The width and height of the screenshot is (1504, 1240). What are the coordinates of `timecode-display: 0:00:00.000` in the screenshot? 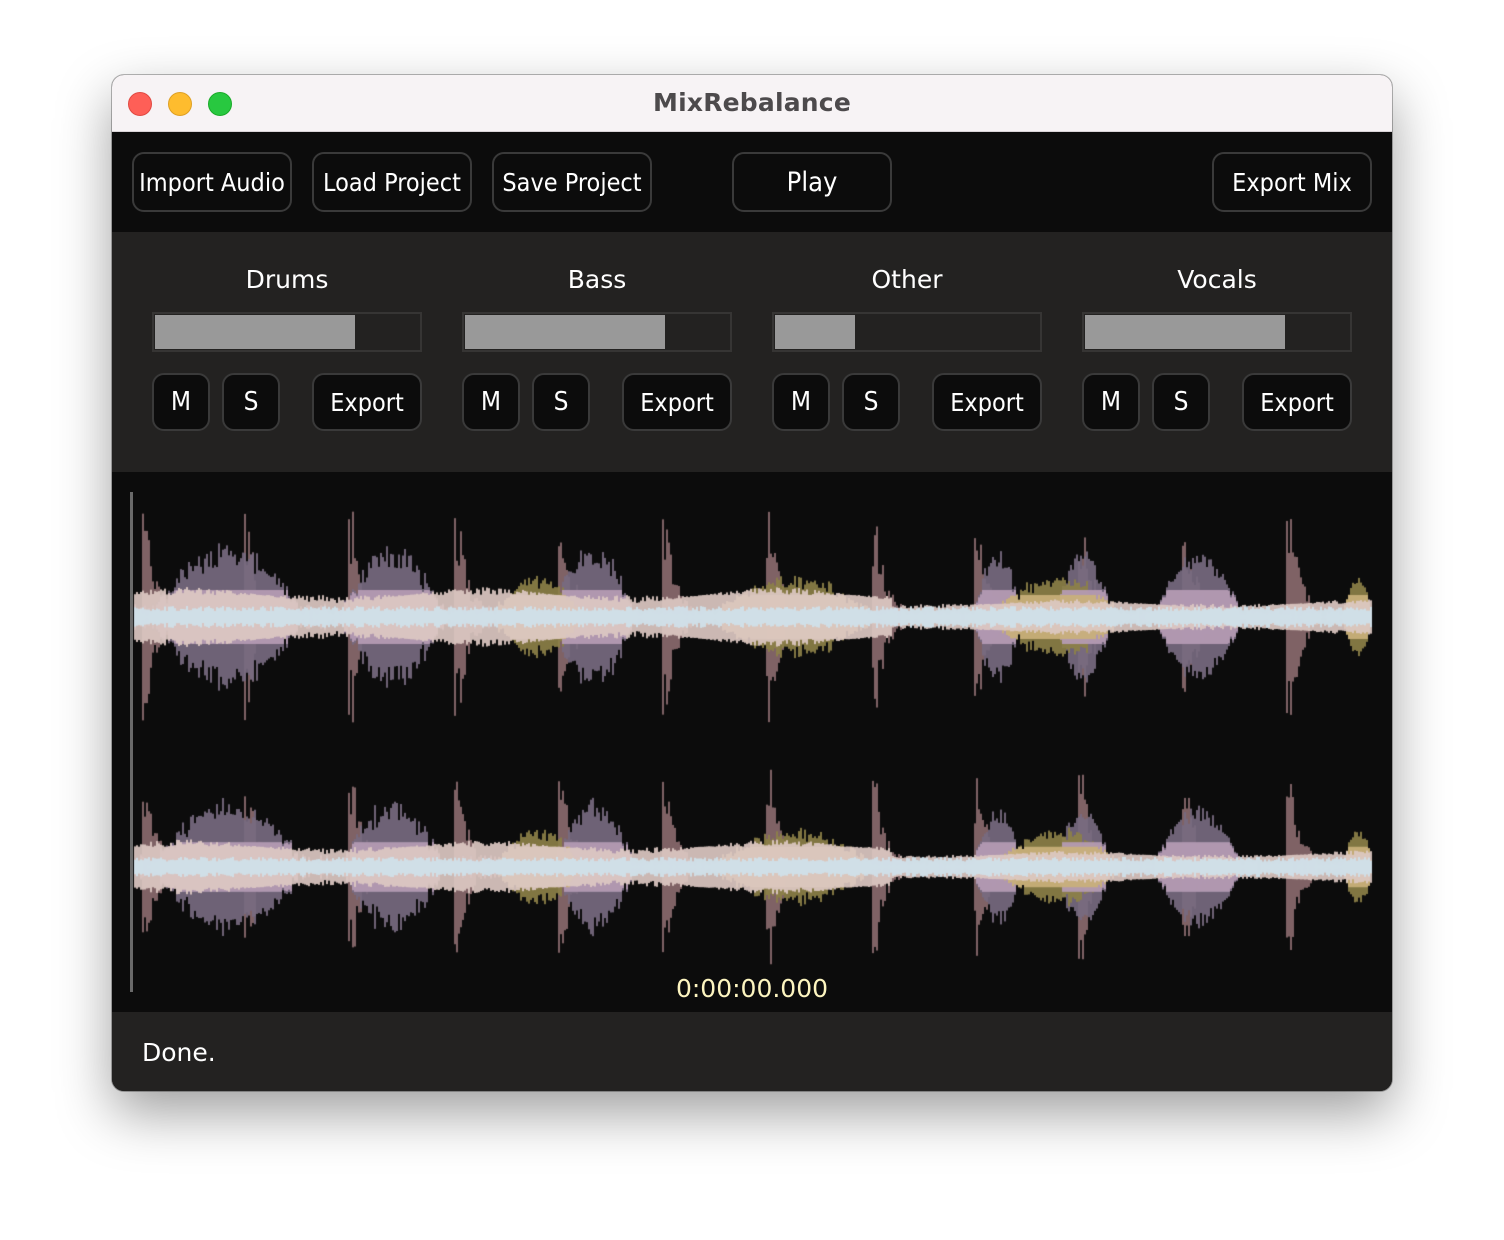 It's located at (752, 988).